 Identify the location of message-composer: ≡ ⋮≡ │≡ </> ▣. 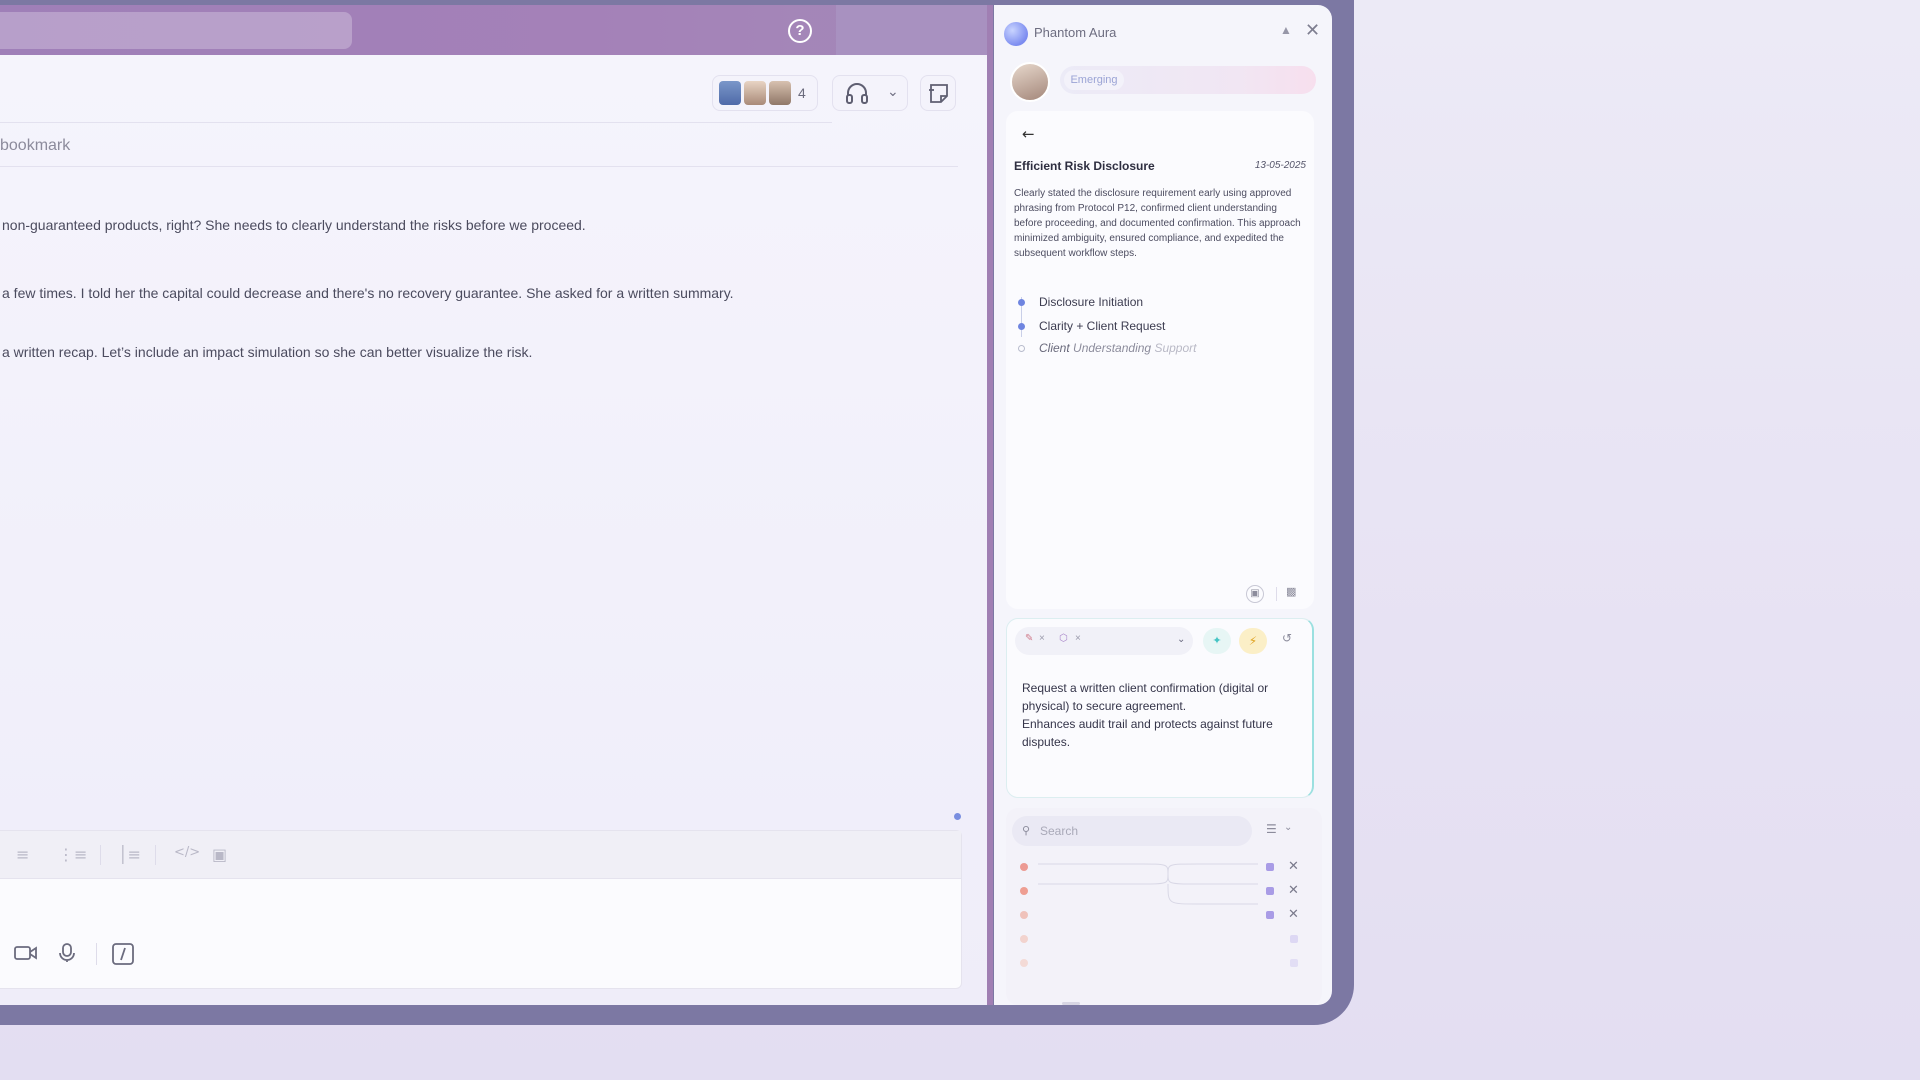
(481, 909).